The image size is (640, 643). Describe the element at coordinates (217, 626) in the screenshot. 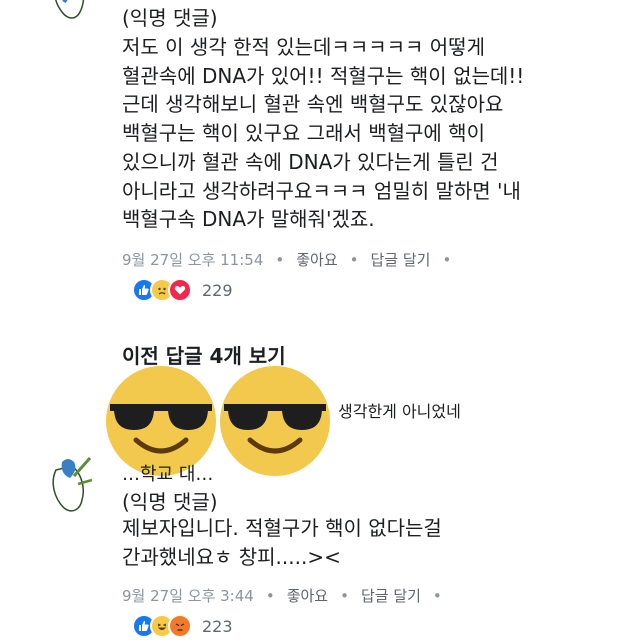

I see `reaction-count: 223` at that location.